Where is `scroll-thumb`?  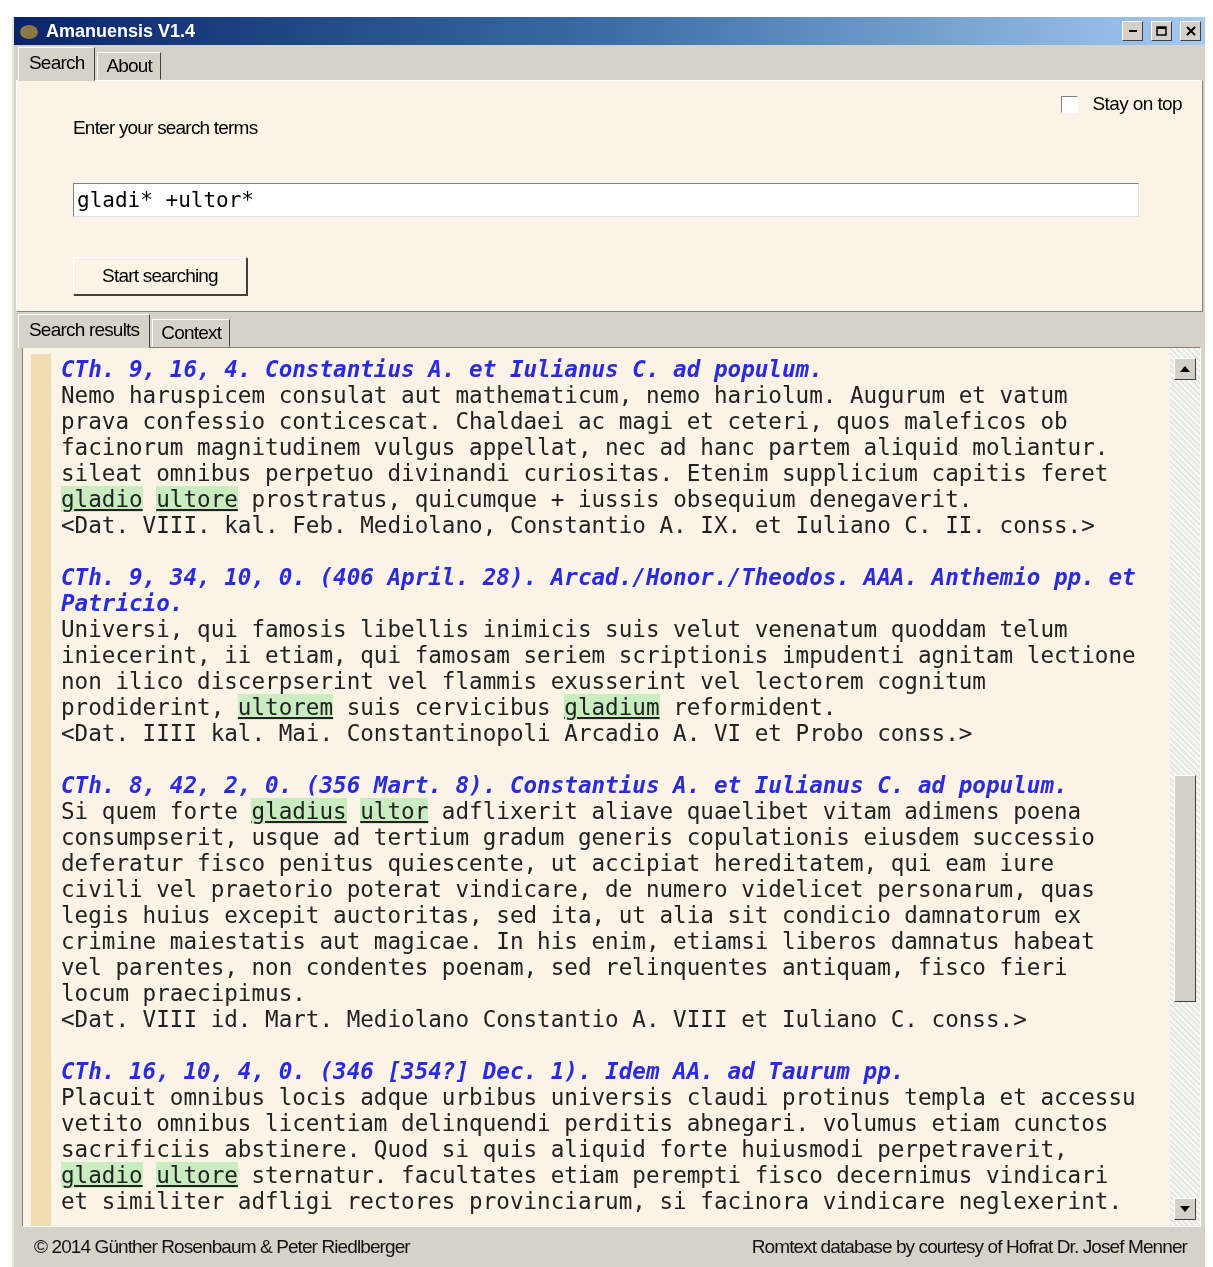 scroll-thumb is located at coordinates (1185, 888).